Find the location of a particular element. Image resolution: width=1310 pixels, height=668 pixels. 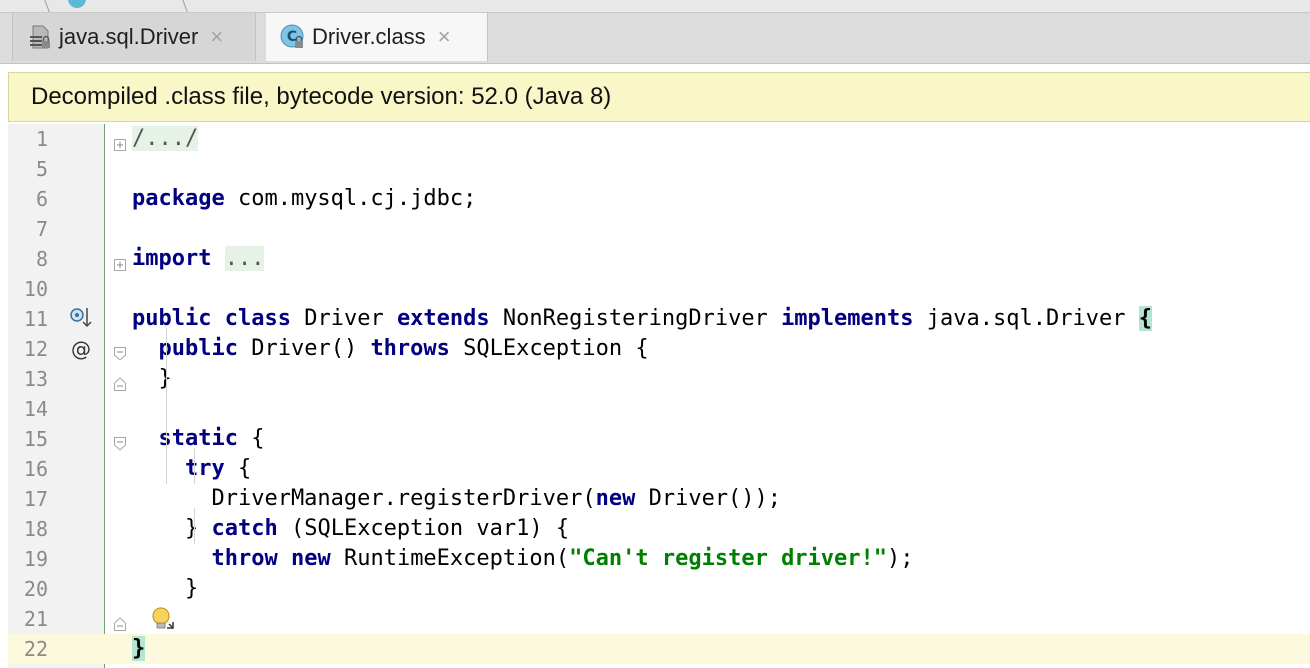

line-number: 5 is located at coordinates (28, 169).